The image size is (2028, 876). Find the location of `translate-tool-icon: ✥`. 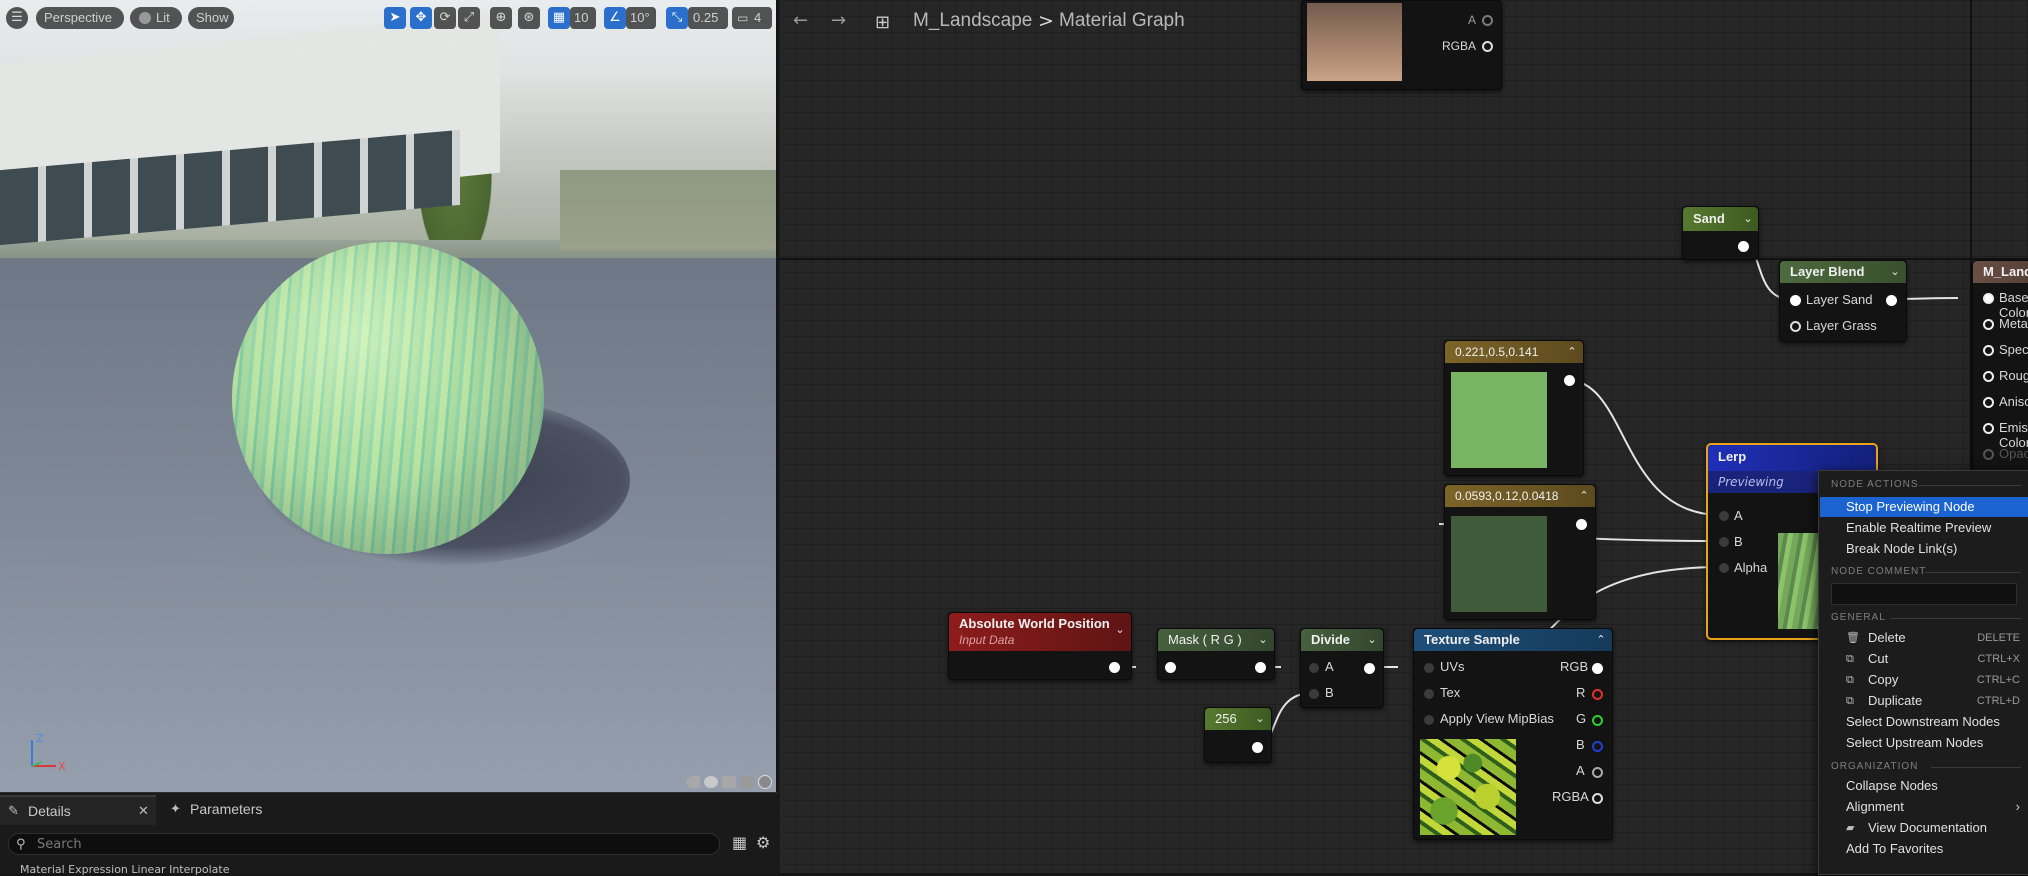

translate-tool-icon: ✥ is located at coordinates (421, 18).